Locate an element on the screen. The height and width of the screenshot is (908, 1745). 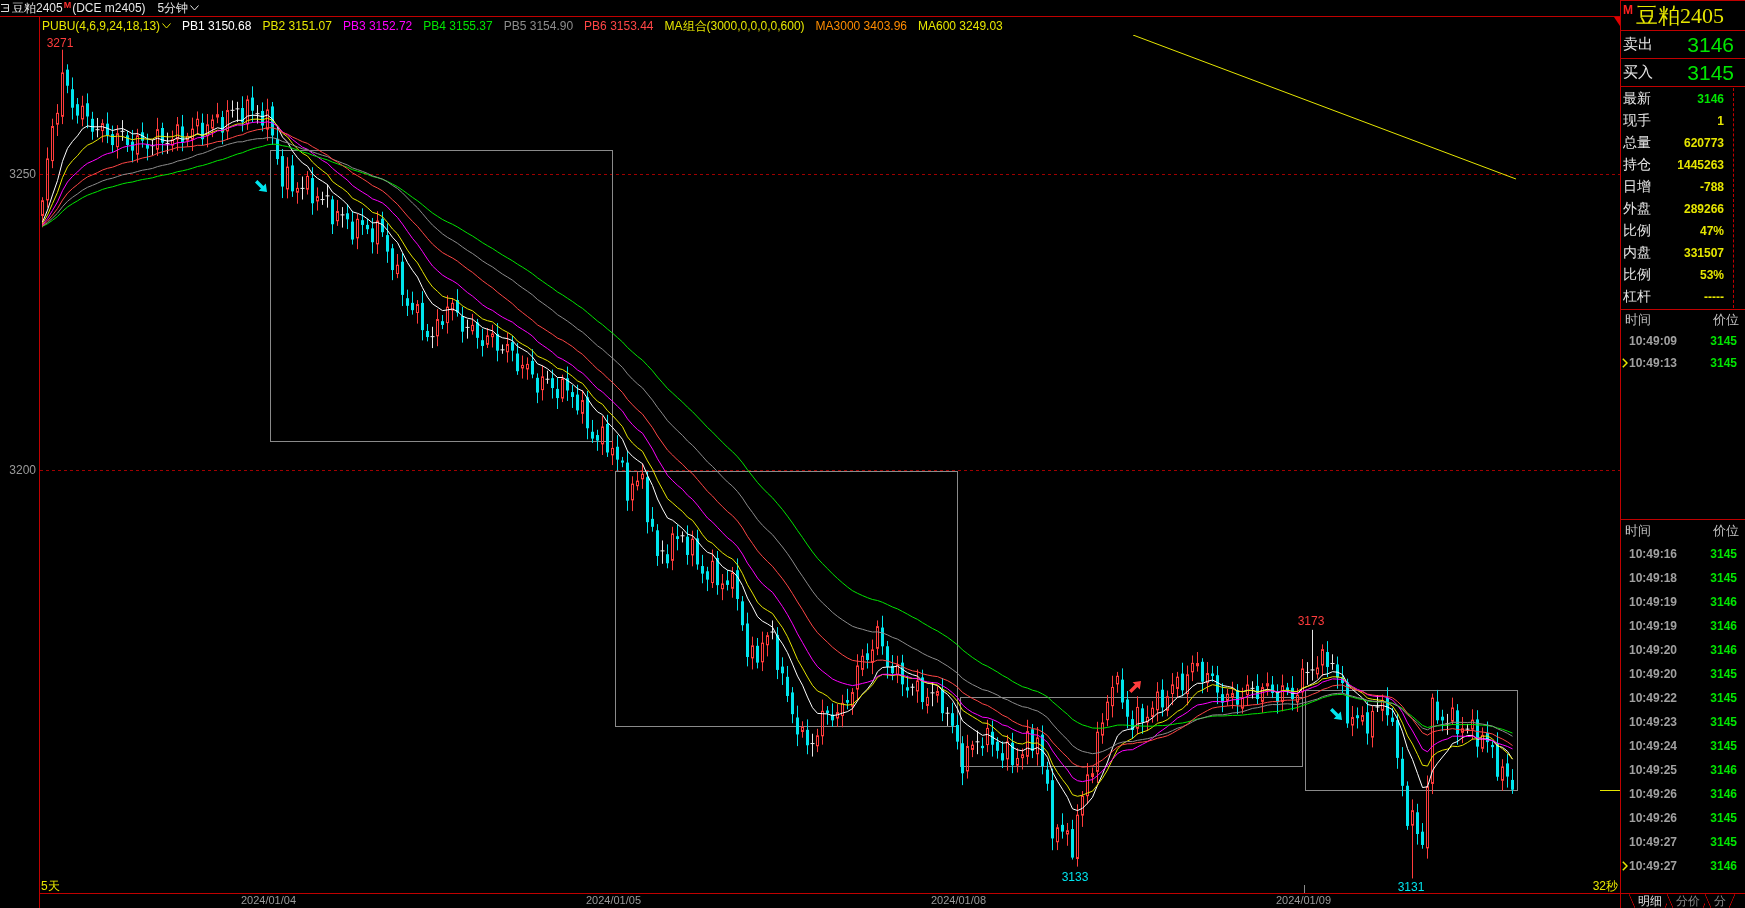
stat-label: 现手 is located at coordinates (1637, 121).